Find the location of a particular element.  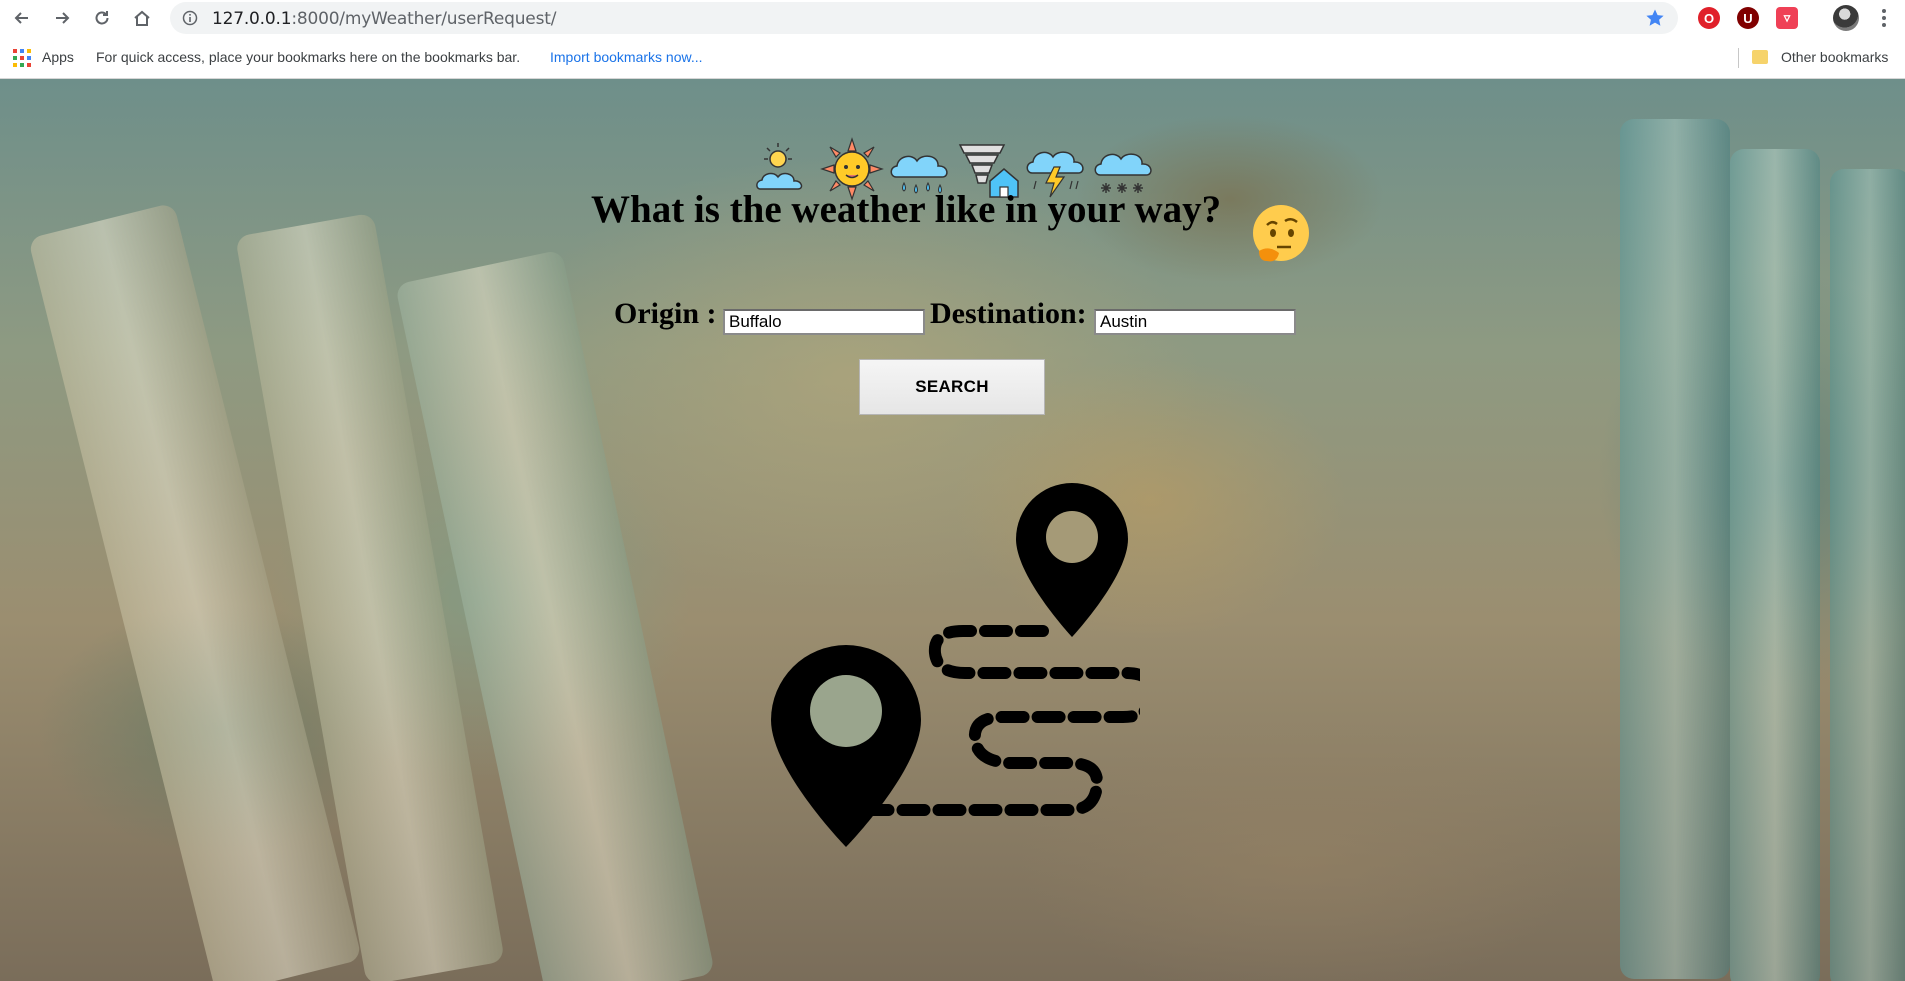

origin-input is located at coordinates (824, 322).